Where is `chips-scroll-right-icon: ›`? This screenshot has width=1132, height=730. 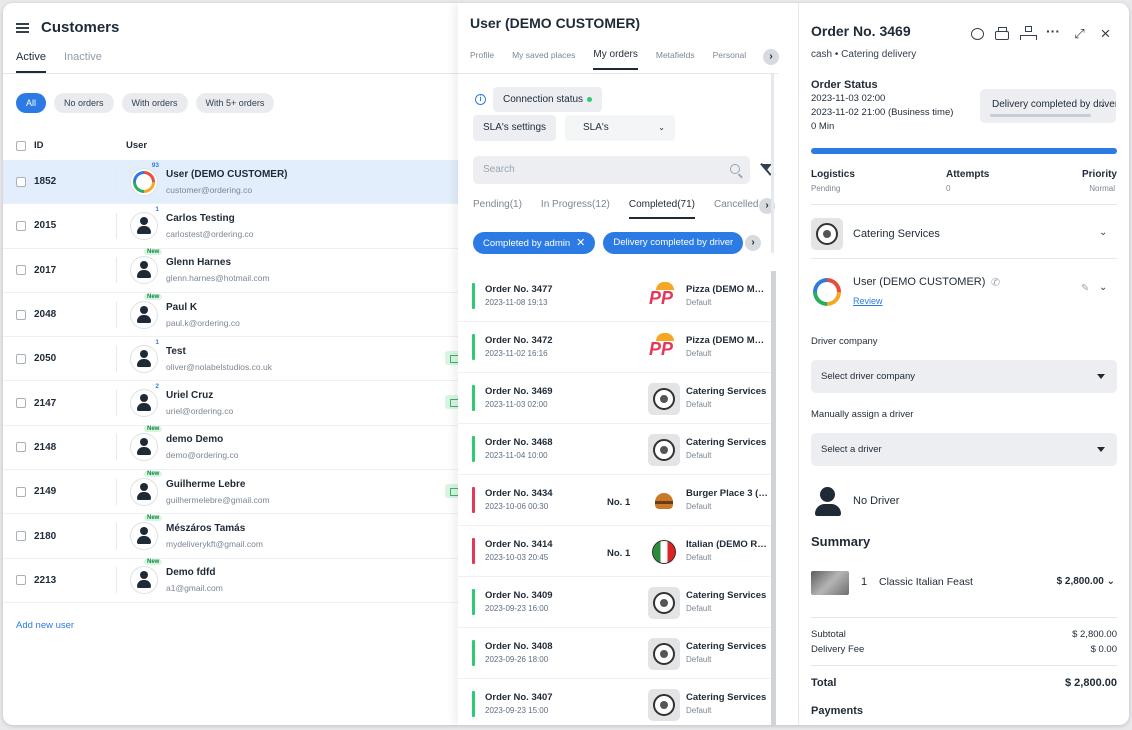
chips-scroll-right-icon: › is located at coordinates (753, 243).